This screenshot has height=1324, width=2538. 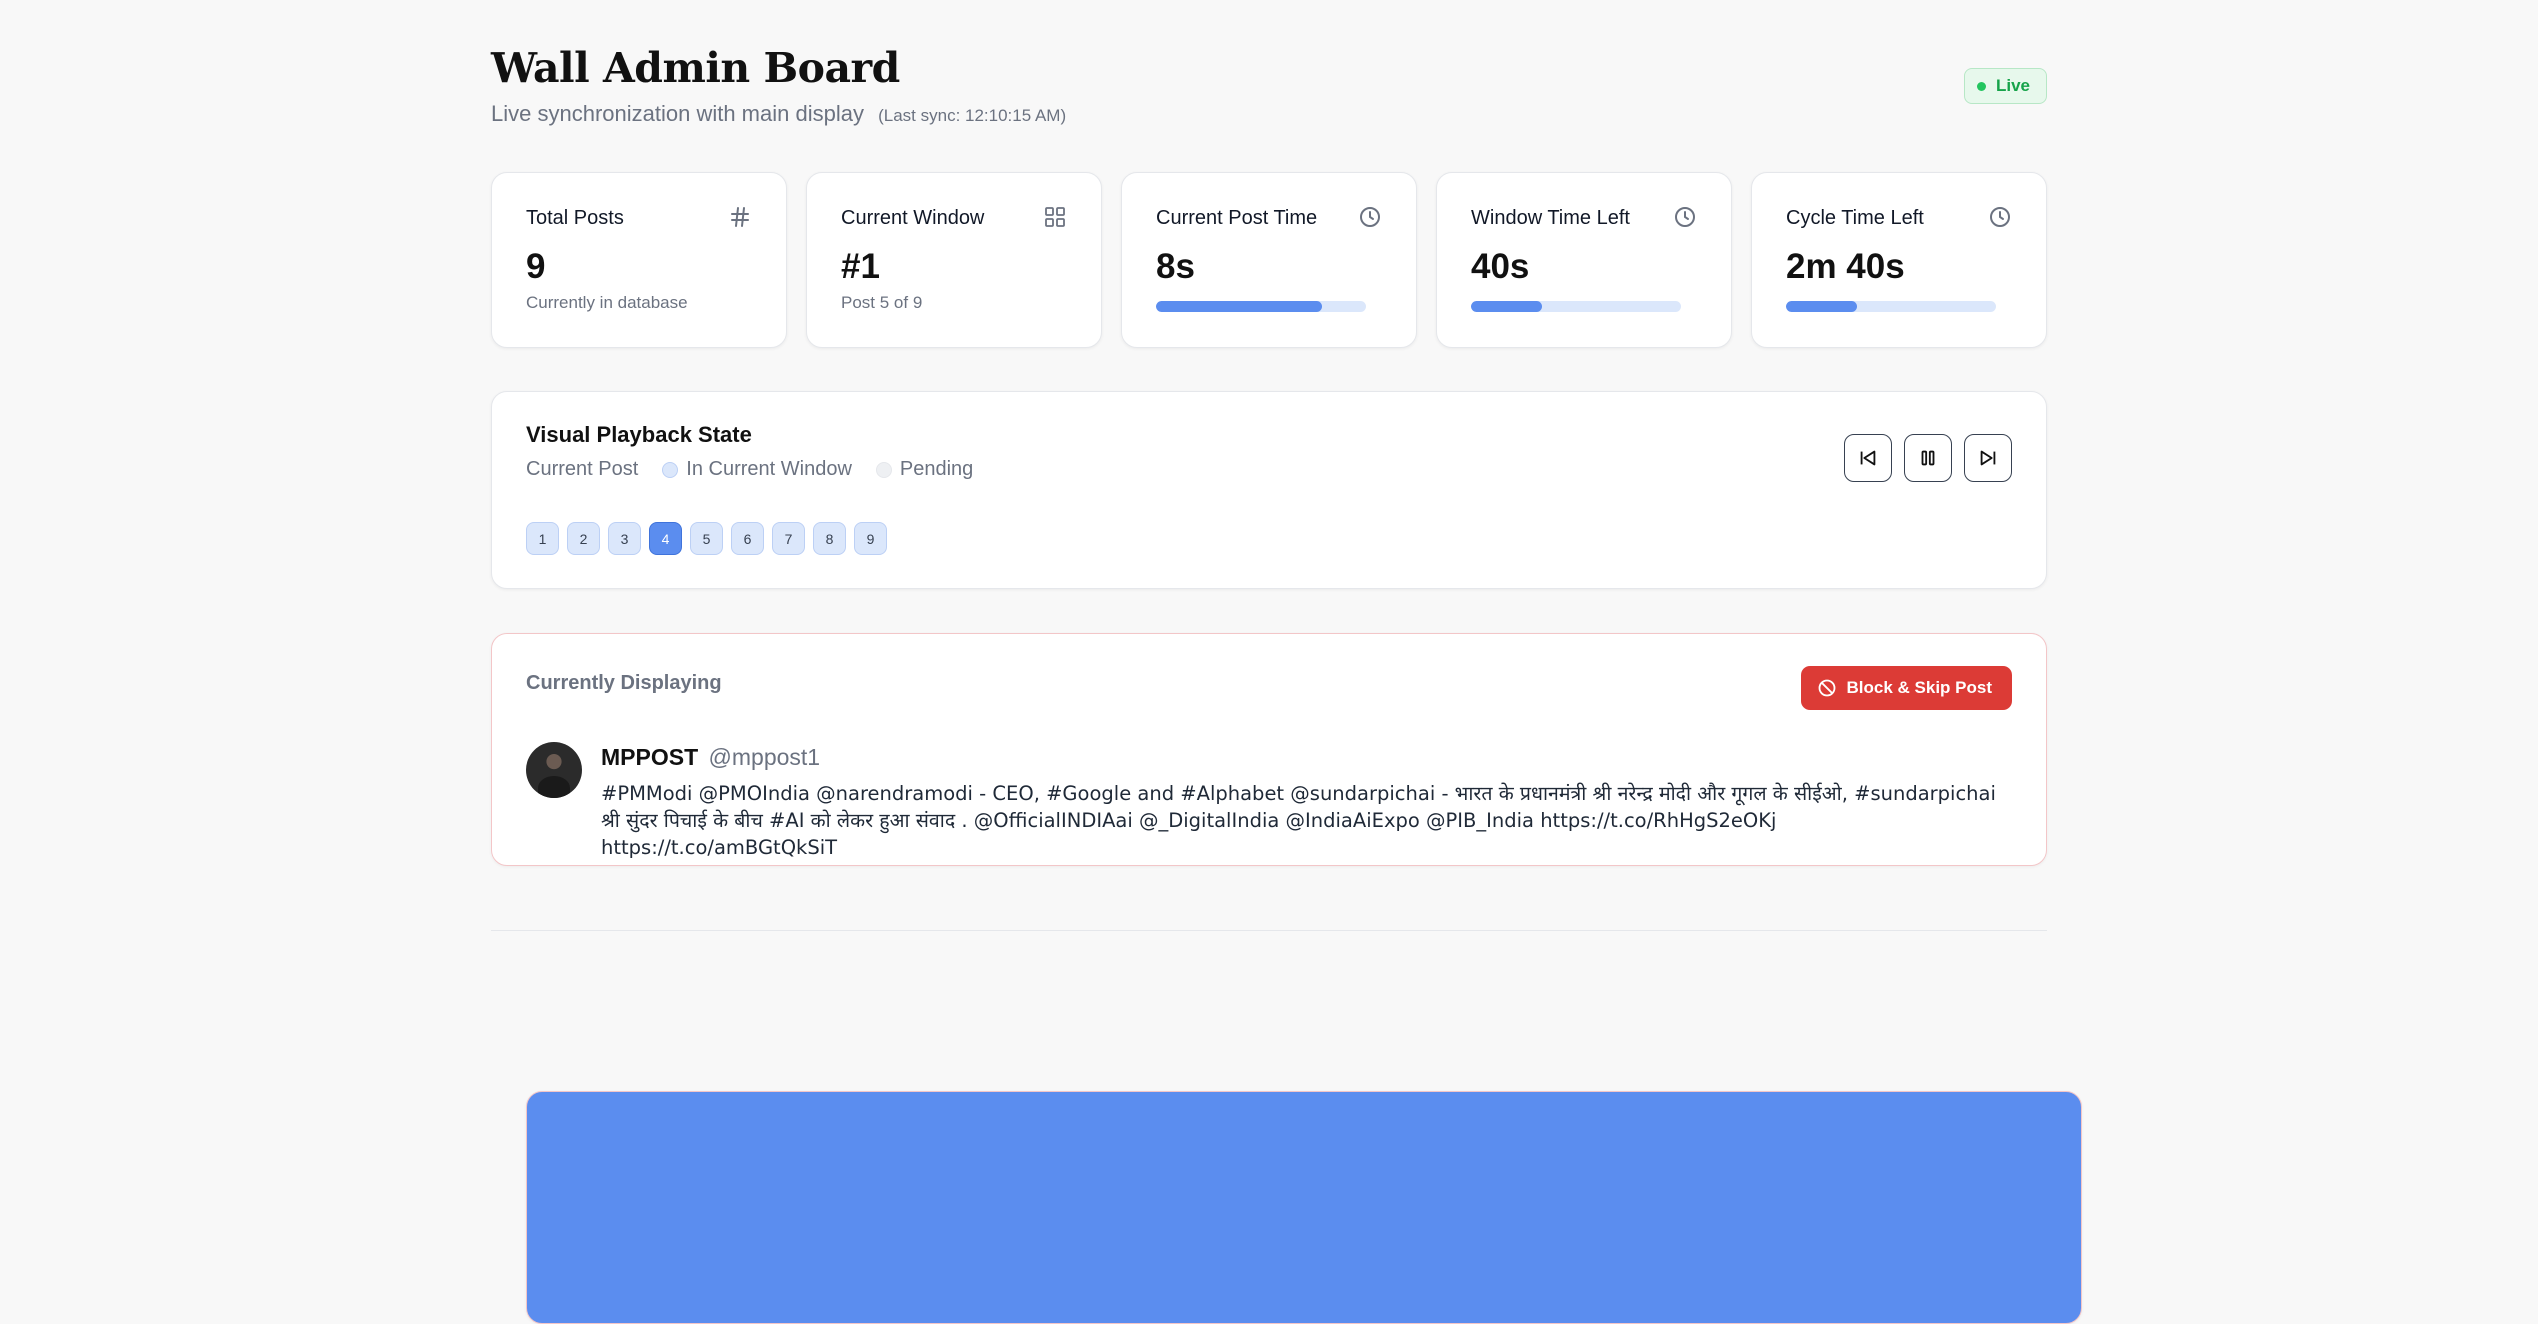 I want to click on post-chip-4: 4, so click(x=665, y=538).